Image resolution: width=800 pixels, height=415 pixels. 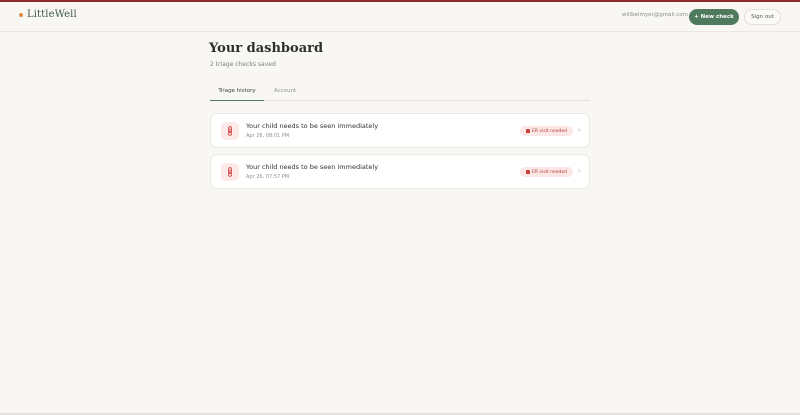 I want to click on page-subtitle: 2 triage checks saved, so click(x=243, y=64).